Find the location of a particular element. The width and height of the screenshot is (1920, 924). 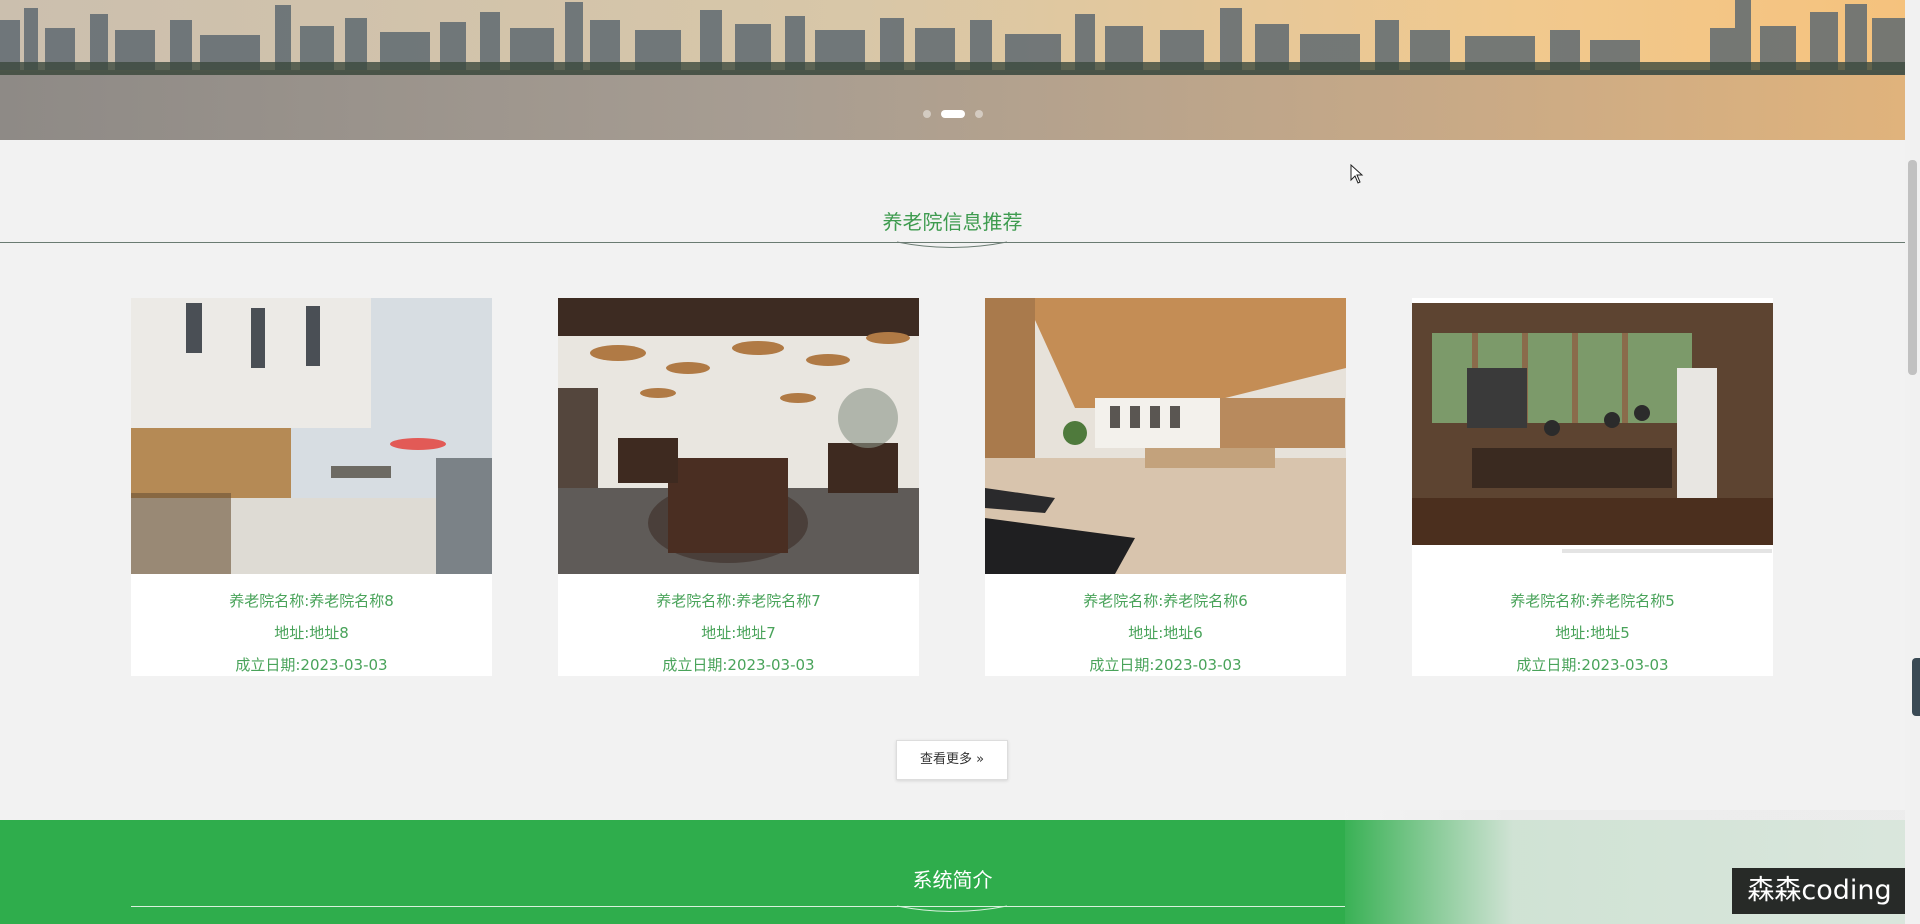

card-name: 养老院名称:养老院名称6 is located at coordinates (1165, 600).